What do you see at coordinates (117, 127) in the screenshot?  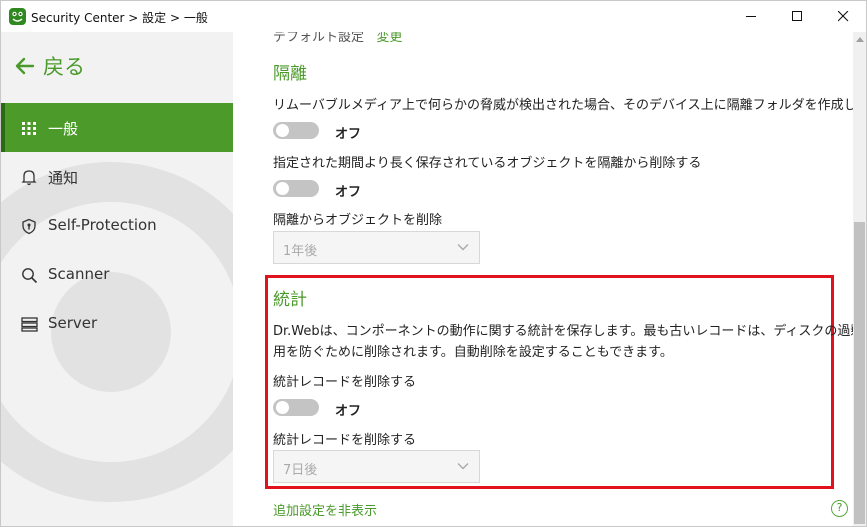 I see `sidebar-item-general: 一般` at bounding box center [117, 127].